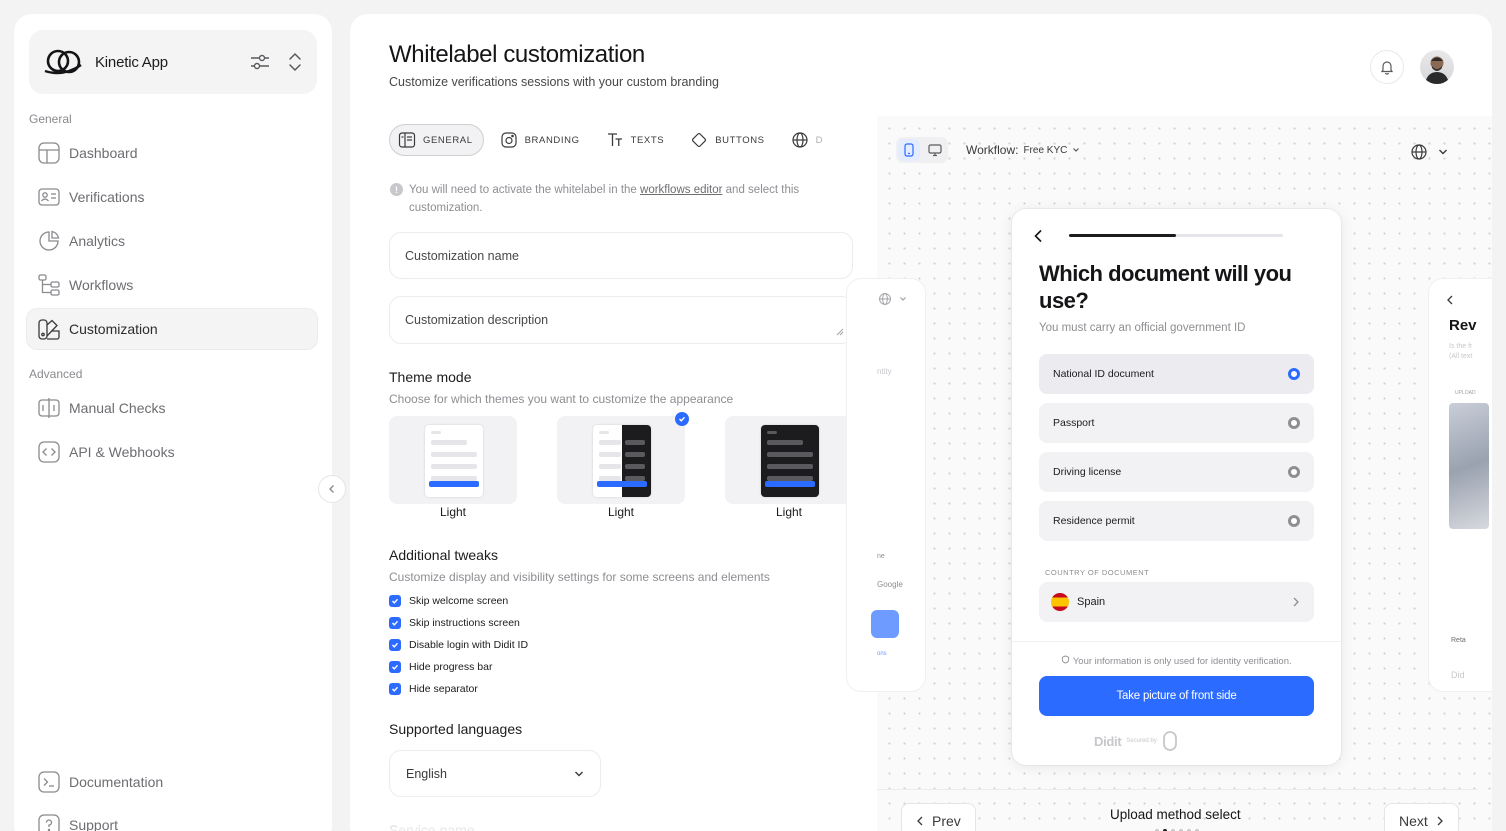 Image resolution: width=1506 pixels, height=831 pixels. Describe the element at coordinates (436, 140) in the screenshot. I see `tab-general: GENERAL` at that location.